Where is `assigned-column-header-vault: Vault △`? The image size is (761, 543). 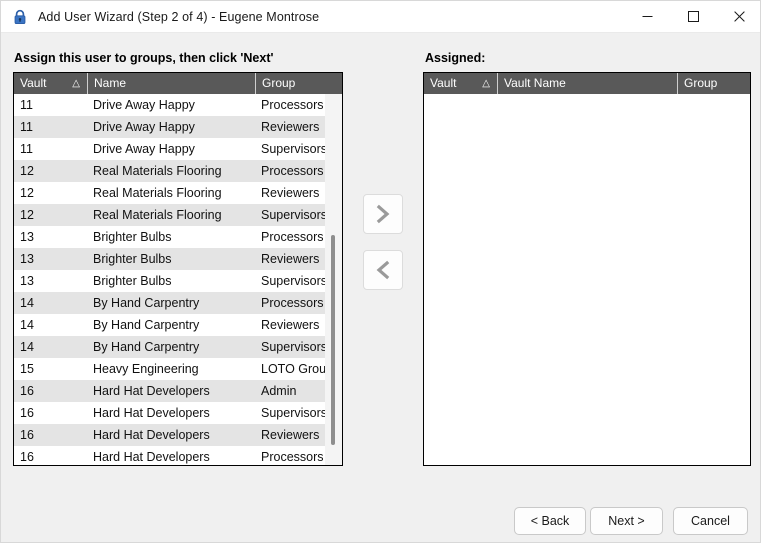 assigned-column-header-vault: Vault △ is located at coordinates (460, 83).